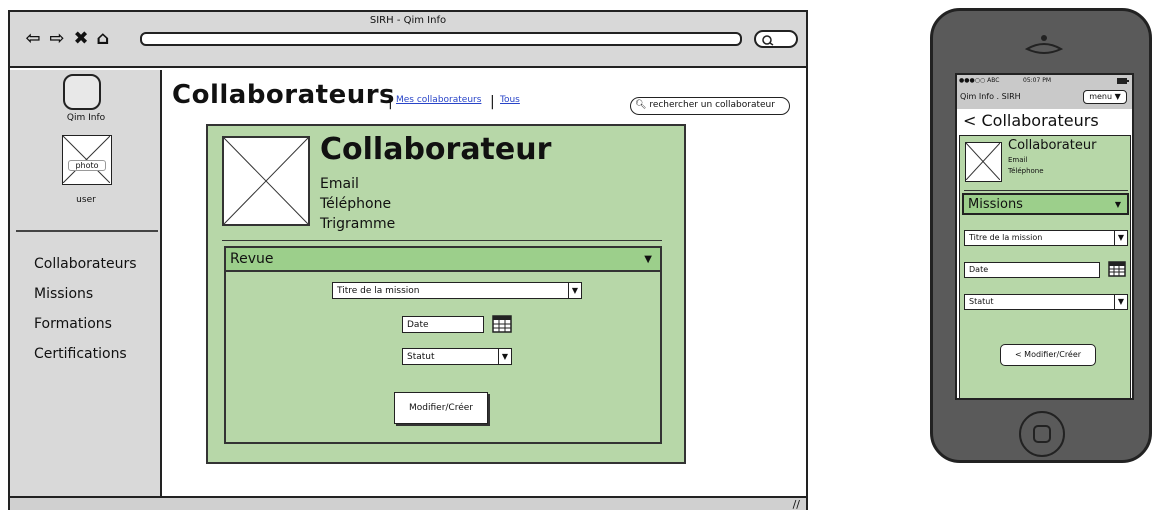 The height and width of the screenshot is (513, 1152). I want to click on browser-toolbar: SIRH - Qim Info ⇦ ⇨ ✖ ⌂, so click(408, 40).